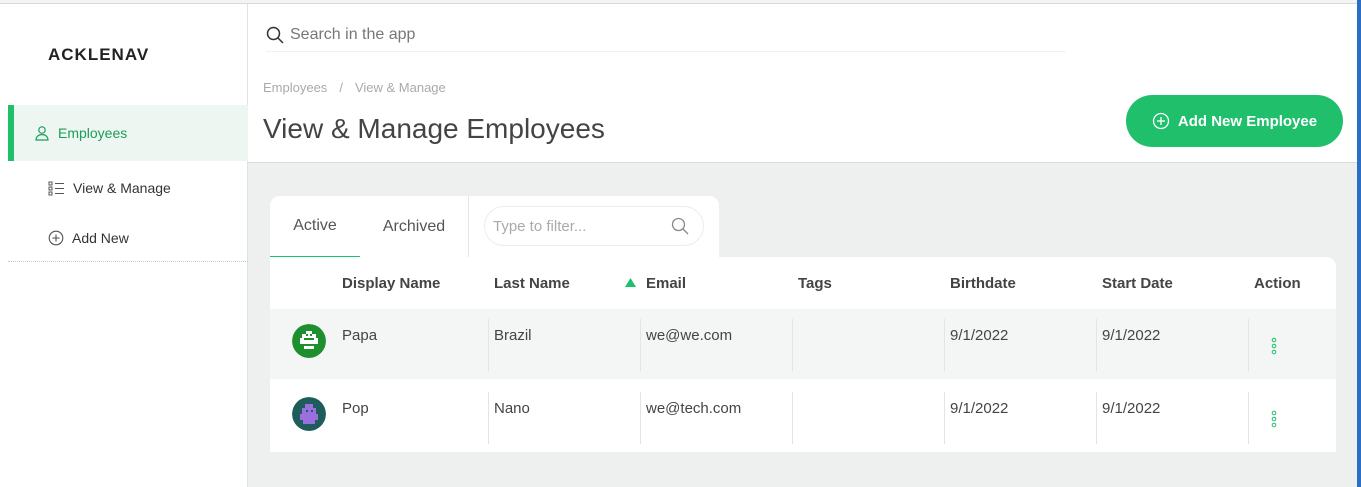 This screenshot has height=487, width=1361. I want to click on column-header-email: Email, so click(666, 283).